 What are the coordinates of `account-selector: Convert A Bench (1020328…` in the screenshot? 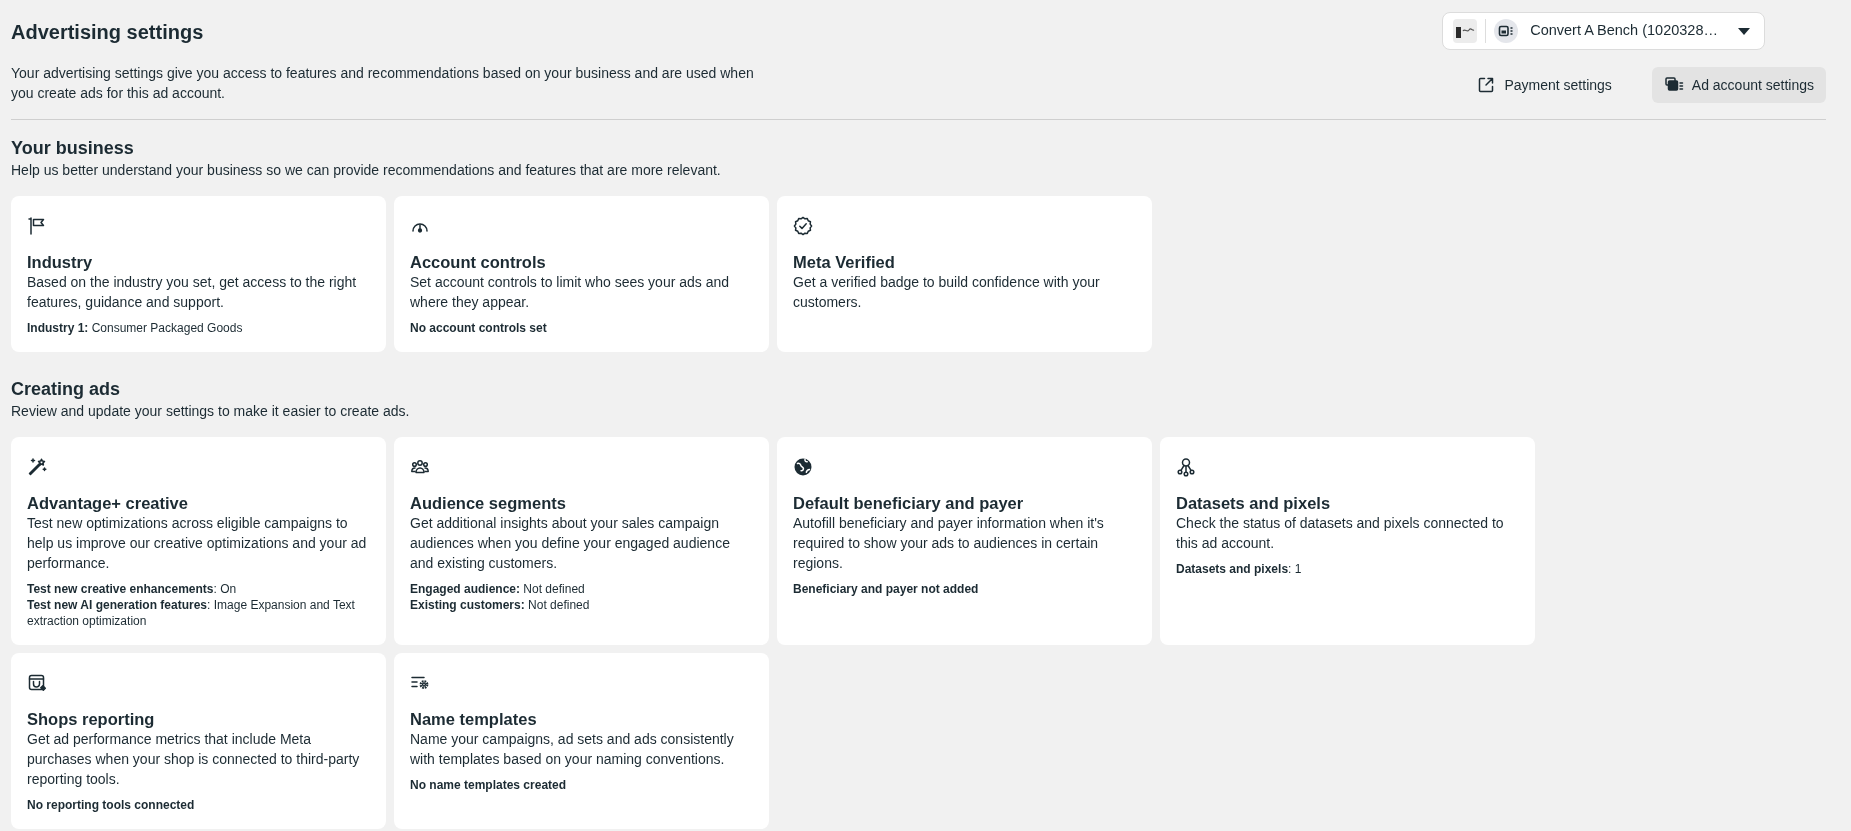 It's located at (1603, 31).